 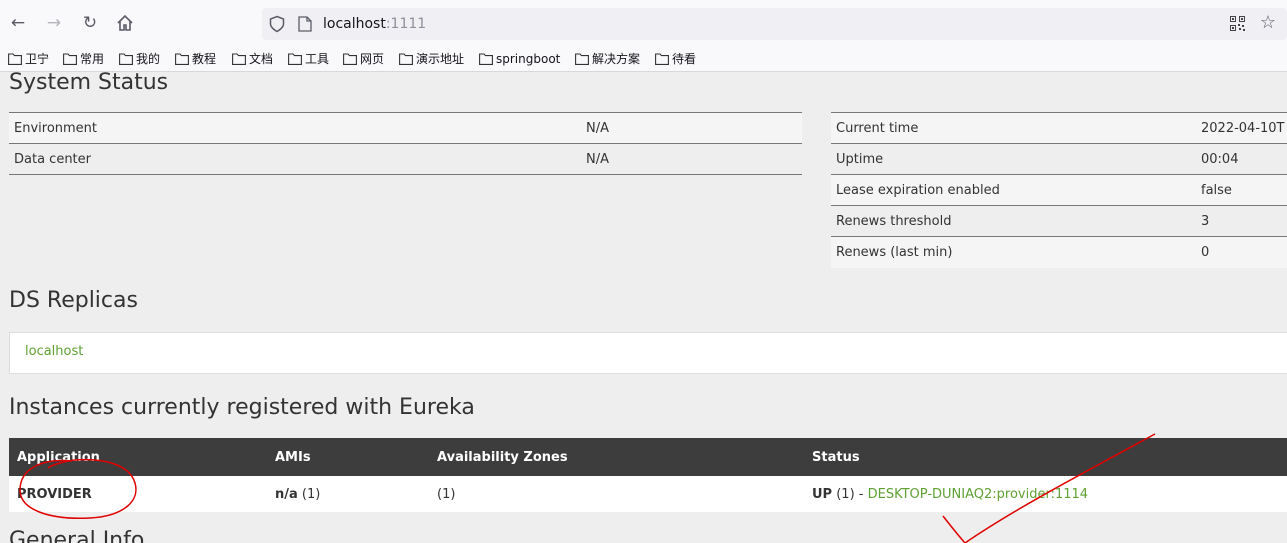 What do you see at coordinates (643, 59) in the screenshot?
I see `bookmarks-bar: 卫宁 常用 我的 教程 文档 工具 网页 演示地址 springboot 解决方案 待看` at bounding box center [643, 59].